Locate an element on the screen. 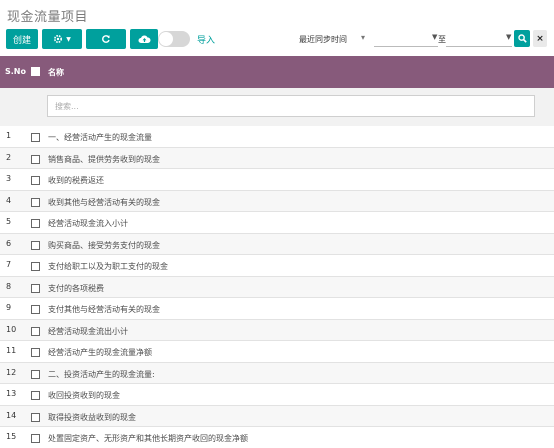 This screenshot has height=448, width=554. toolbar: 创建 ▼ 导入 最近同步时间 ▾ ▼ 至 ▼ × is located at coordinates (278, 40).